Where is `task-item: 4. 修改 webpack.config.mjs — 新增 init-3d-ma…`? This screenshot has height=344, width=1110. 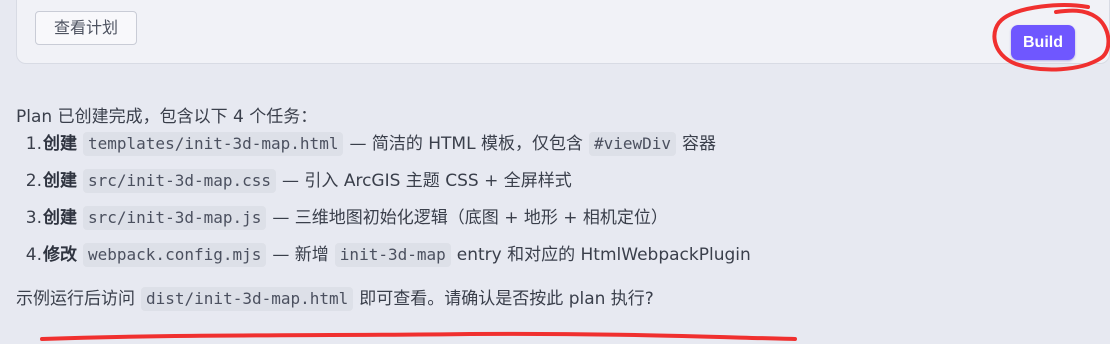
task-item: 4. 修改 webpack.config.mjs — 新增 init-3d-ma… is located at coordinates (556, 255).